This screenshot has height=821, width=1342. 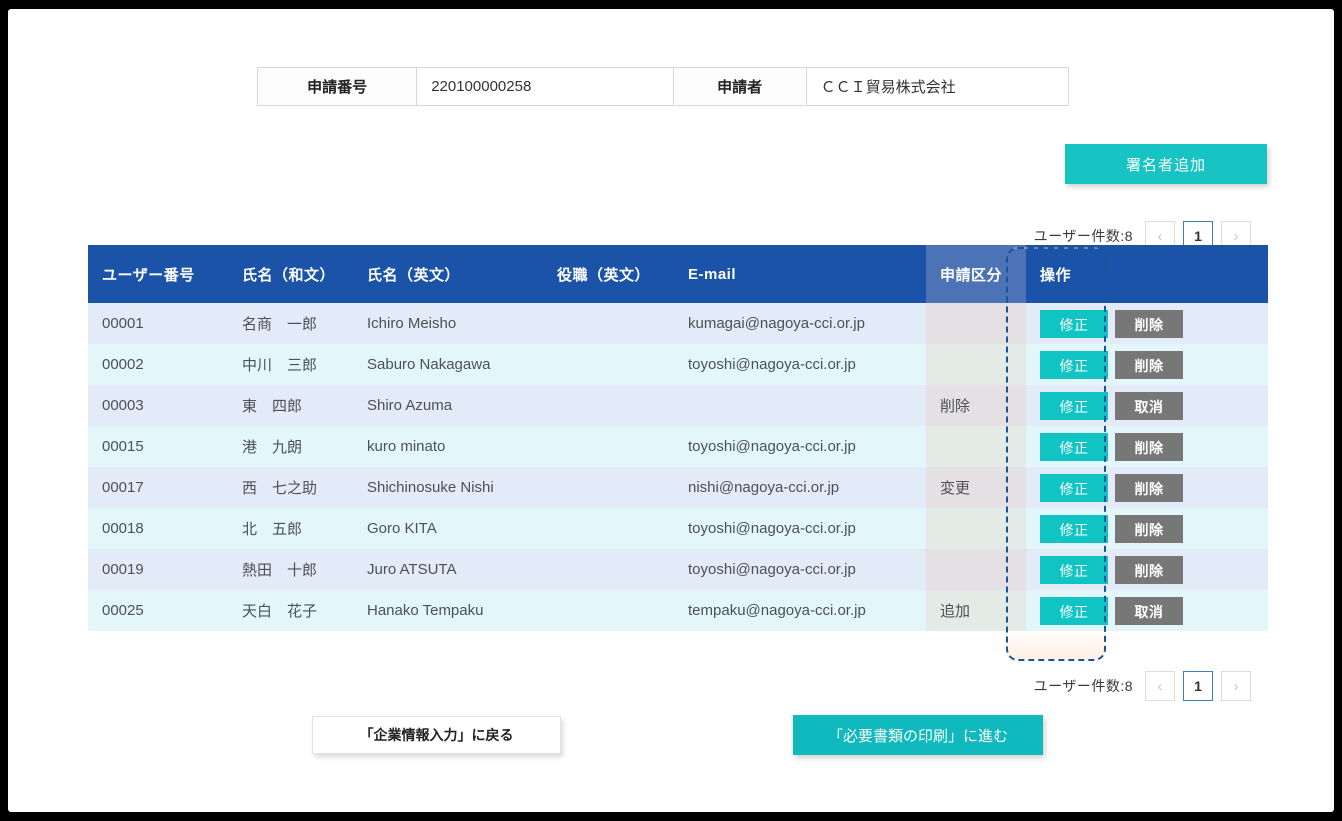 What do you see at coordinates (918, 735) in the screenshot?
I see `proceed-to-print-documents-button: 「必要書類の印刷」に進む` at bounding box center [918, 735].